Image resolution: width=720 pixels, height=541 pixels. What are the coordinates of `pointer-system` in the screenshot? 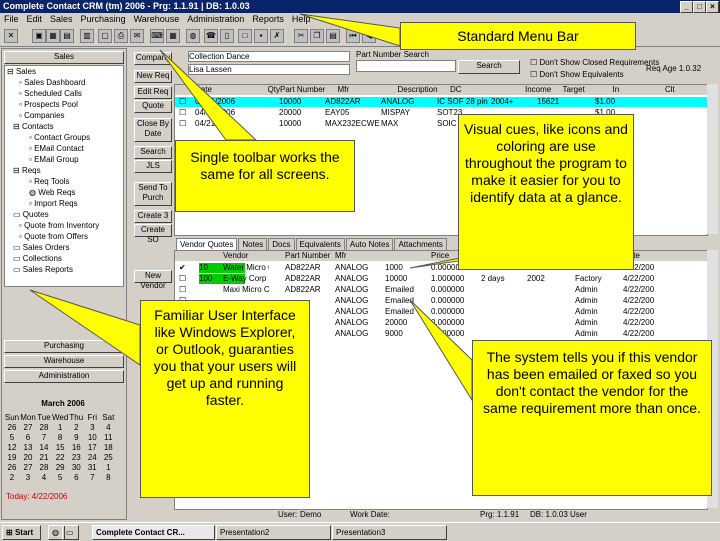 It's located at (441, 350).